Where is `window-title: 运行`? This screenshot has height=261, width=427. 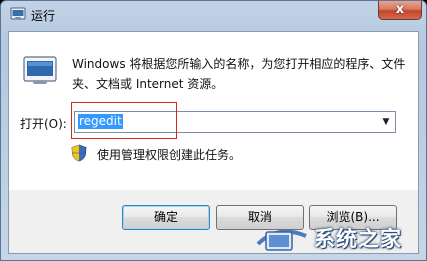
window-title: 运行 is located at coordinates (43, 16).